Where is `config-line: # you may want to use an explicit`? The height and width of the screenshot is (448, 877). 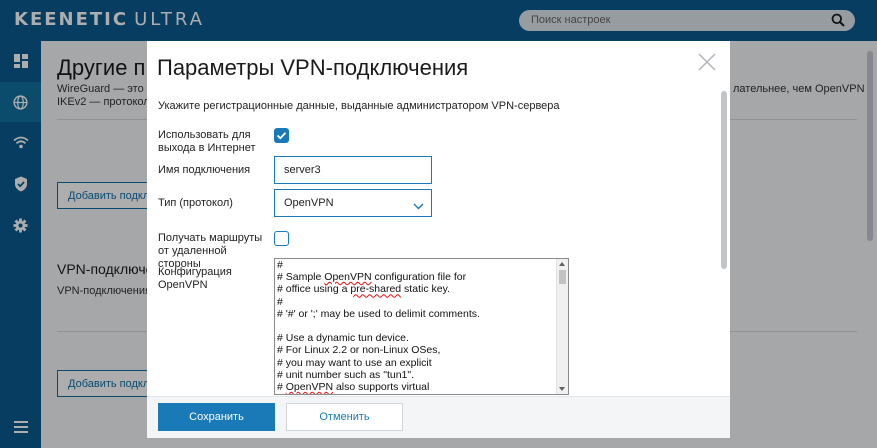
config-line: # you may want to use an explicit is located at coordinates (354, 362).